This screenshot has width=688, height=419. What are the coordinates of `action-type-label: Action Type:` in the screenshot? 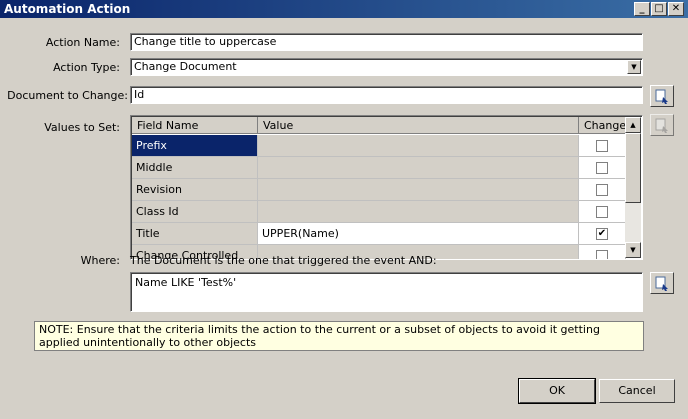 It's located at (86, 67).